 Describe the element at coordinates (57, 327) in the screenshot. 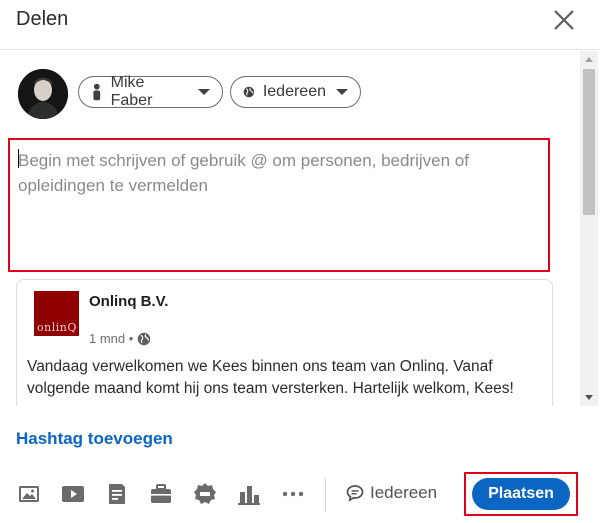

I see `company-logo-text: onlinQ` at that location.